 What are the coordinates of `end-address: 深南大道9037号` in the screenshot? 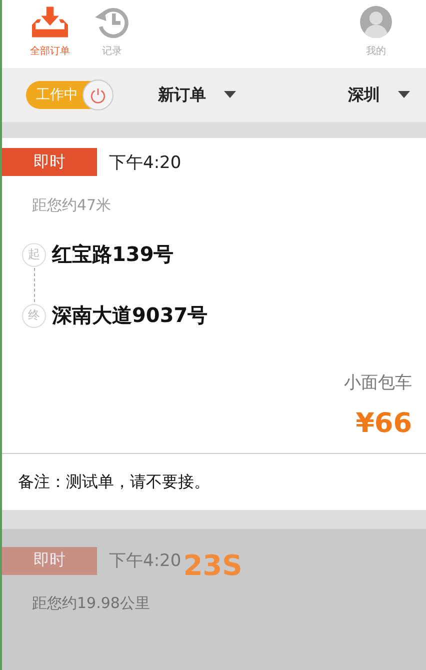 It's located at (130, 315).